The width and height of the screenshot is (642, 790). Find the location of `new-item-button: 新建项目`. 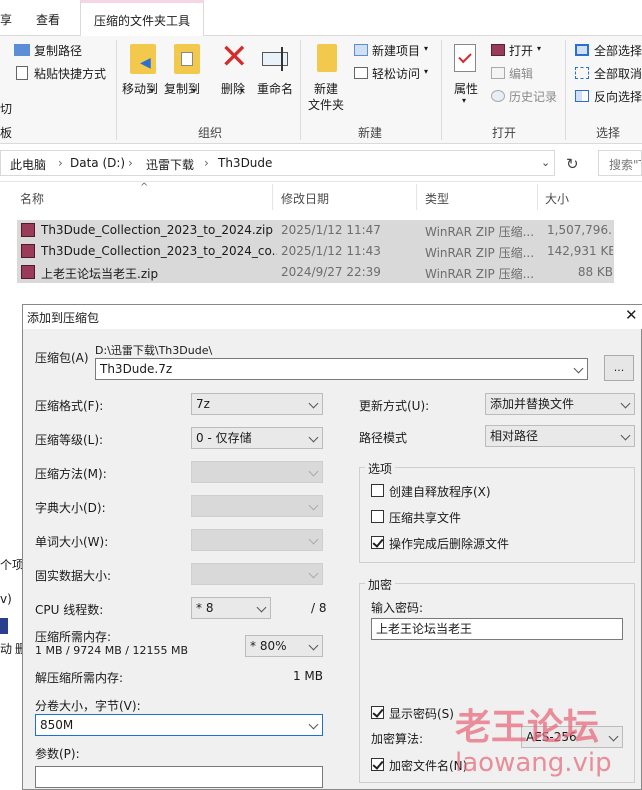

new-item-button: 新建项目 is located at coordinates (396, 50).